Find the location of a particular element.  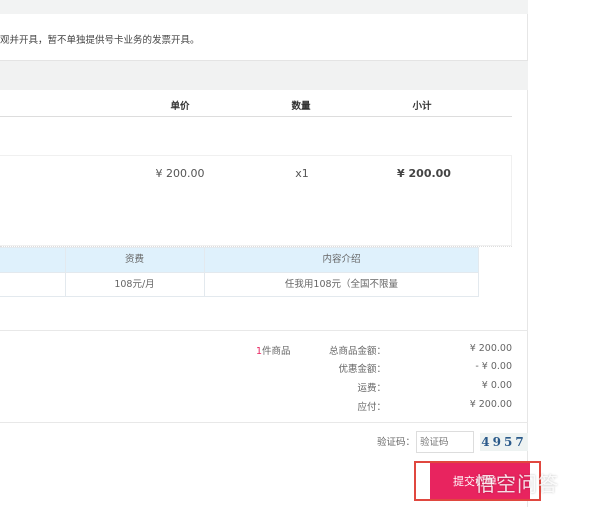

item-quantity: x1 is located at coordinates (302, 173).